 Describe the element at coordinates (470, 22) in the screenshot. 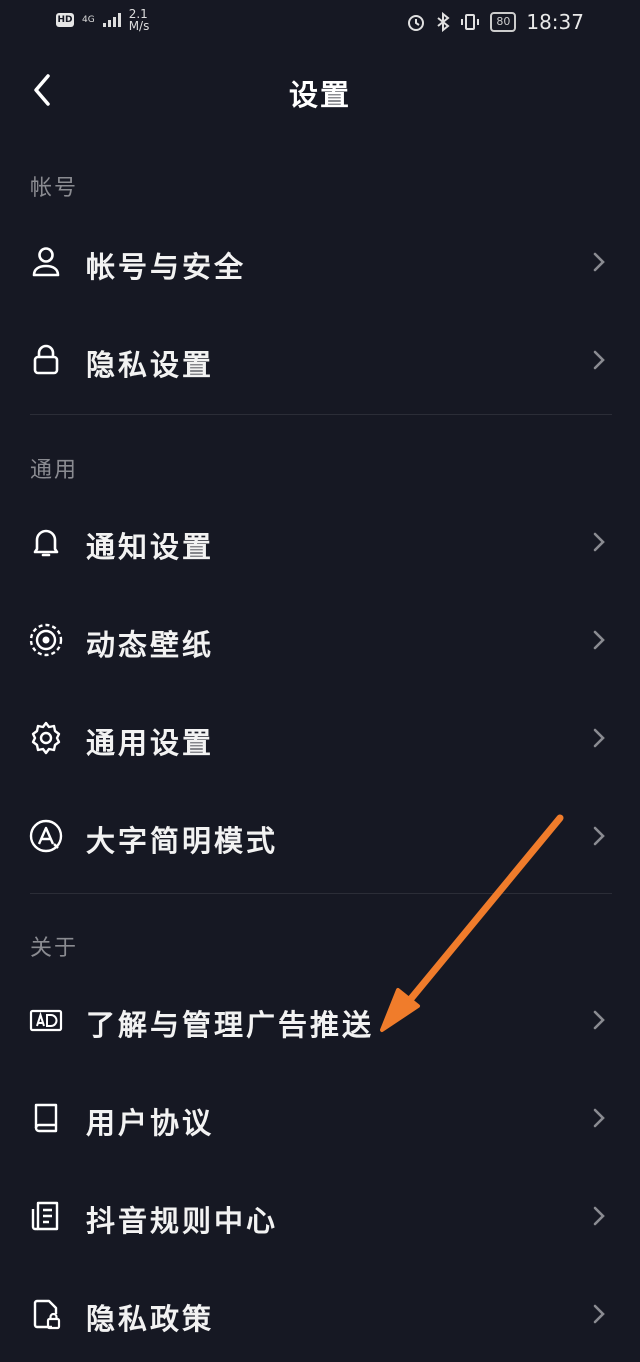

I see `vibrate-icon` at that location.